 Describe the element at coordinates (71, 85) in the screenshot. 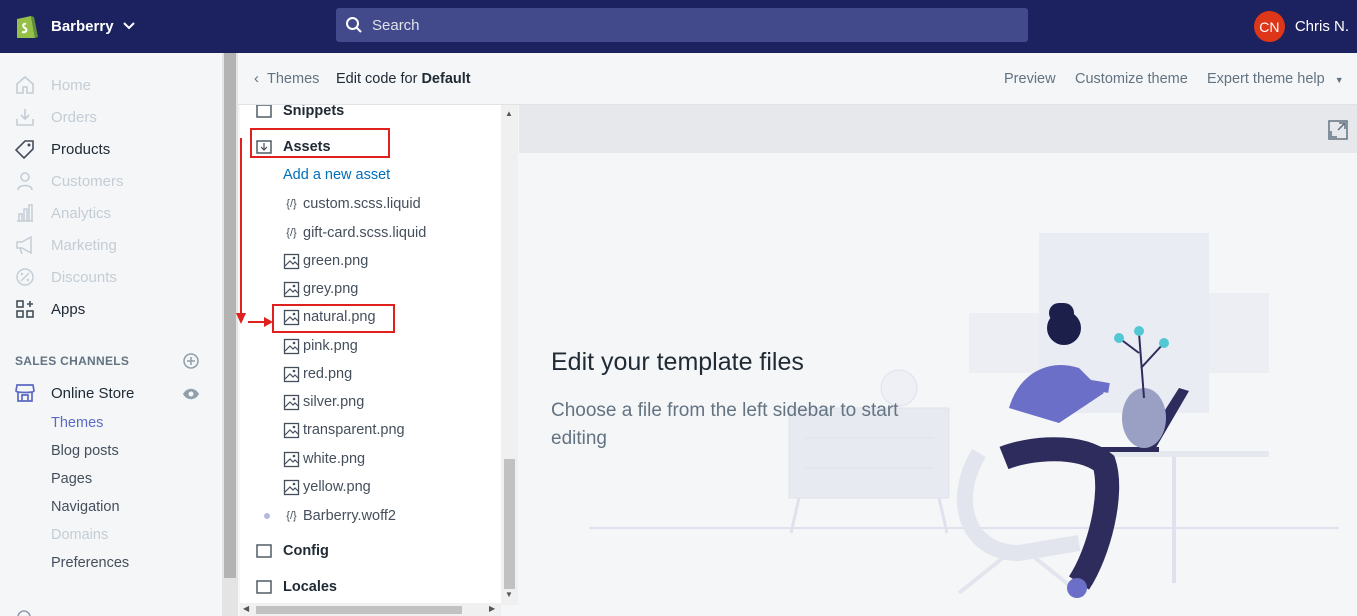

I see `sidebar-item-label: Home` at that location.